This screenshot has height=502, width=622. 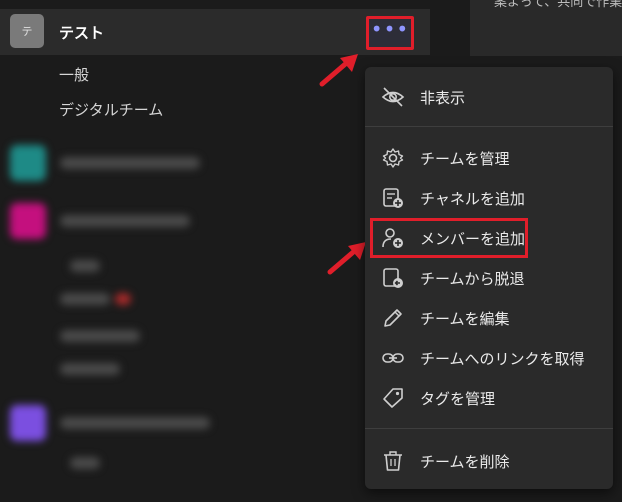 I want to click on menu-item-get-link: チームへのリンクを取得, so click(x=489, y=358).